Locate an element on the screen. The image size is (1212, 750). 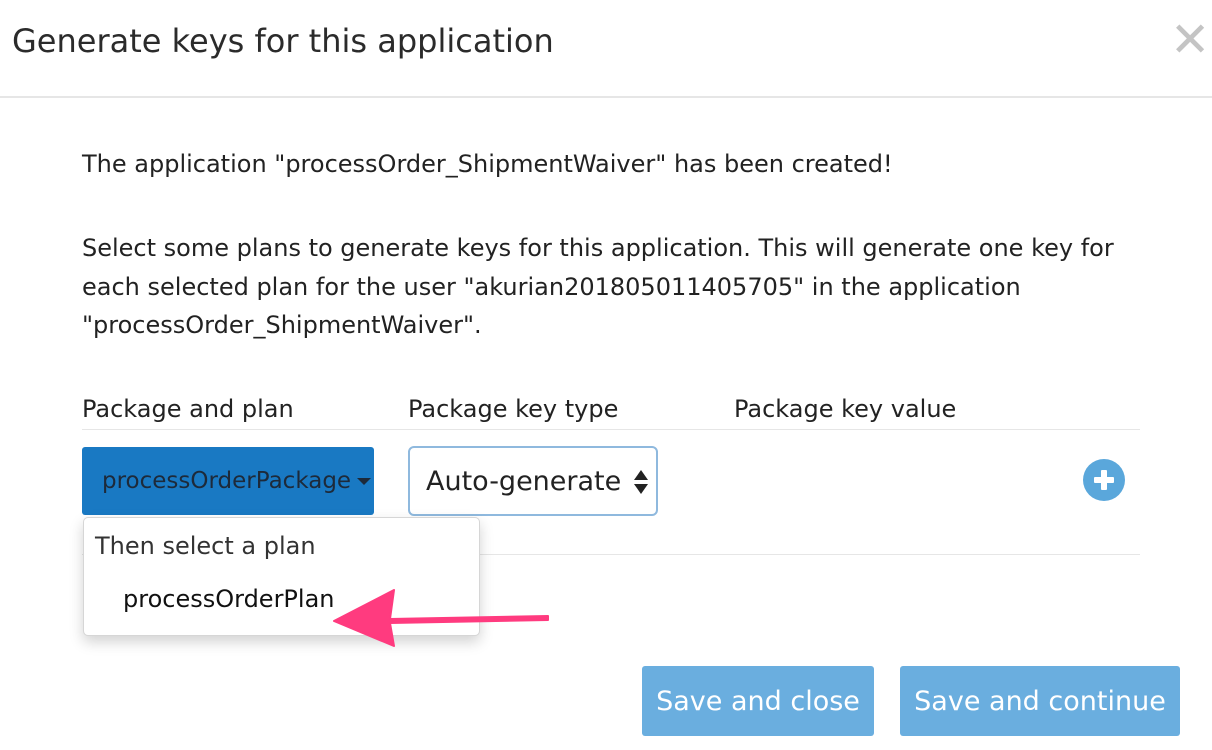
table-header-divider is located at coordinates (611, 429).